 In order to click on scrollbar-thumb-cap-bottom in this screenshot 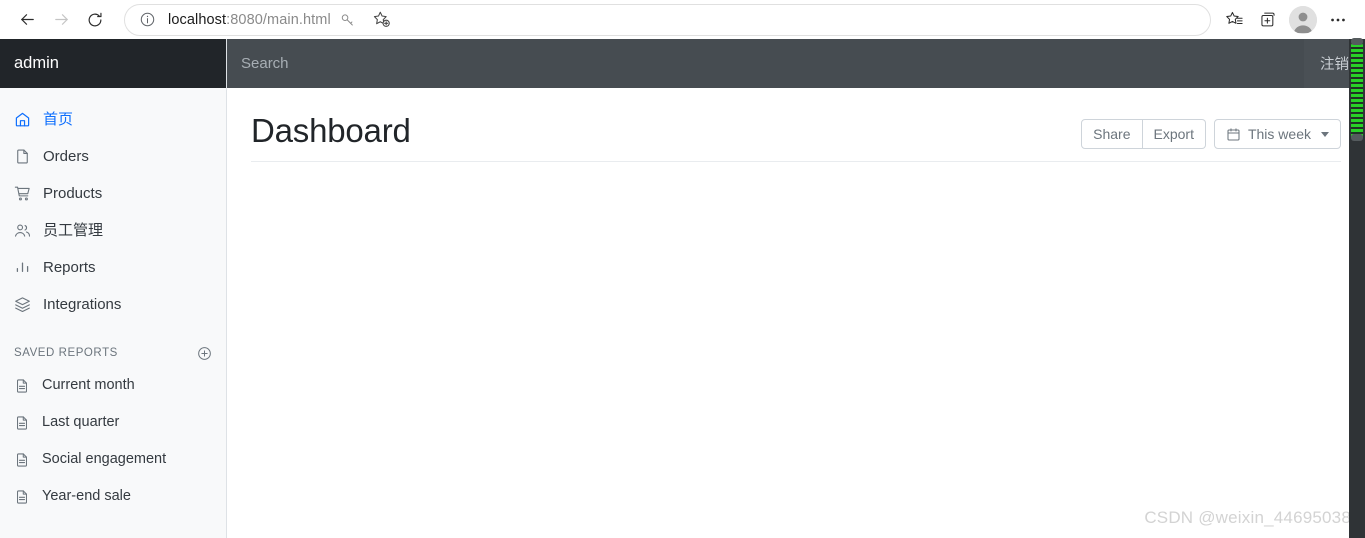, I will do `click(1357, 137)`.